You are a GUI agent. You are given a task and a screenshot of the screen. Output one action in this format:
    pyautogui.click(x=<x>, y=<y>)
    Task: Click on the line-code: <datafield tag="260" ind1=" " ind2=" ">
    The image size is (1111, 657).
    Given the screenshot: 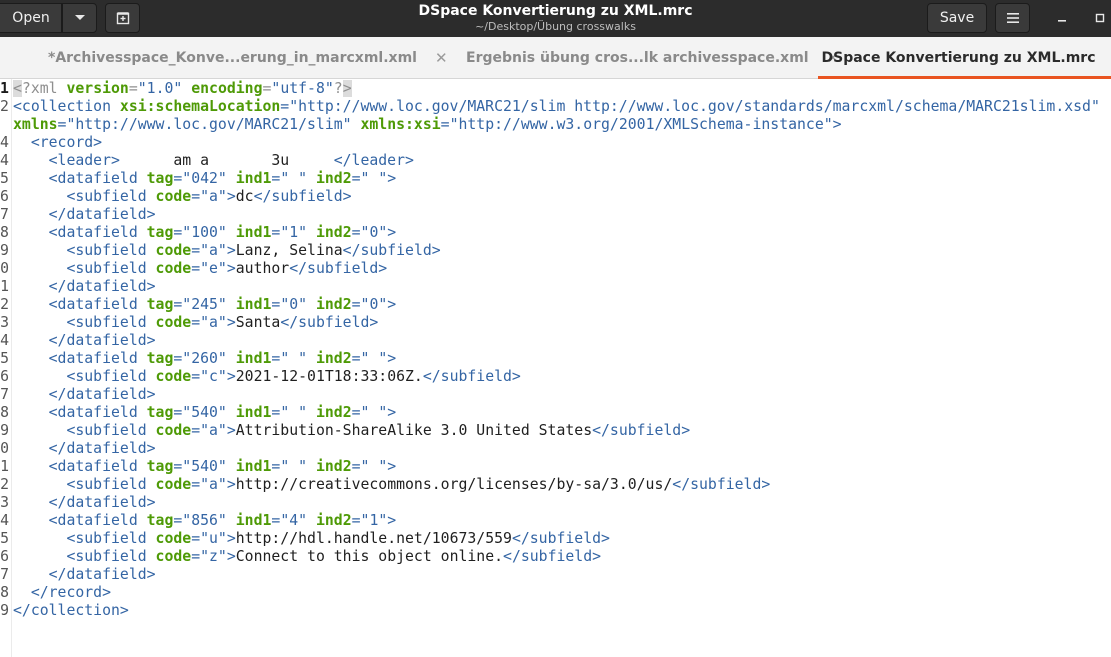 What is the action you would take?
    pyautogui.click(x=205, y=359)
    